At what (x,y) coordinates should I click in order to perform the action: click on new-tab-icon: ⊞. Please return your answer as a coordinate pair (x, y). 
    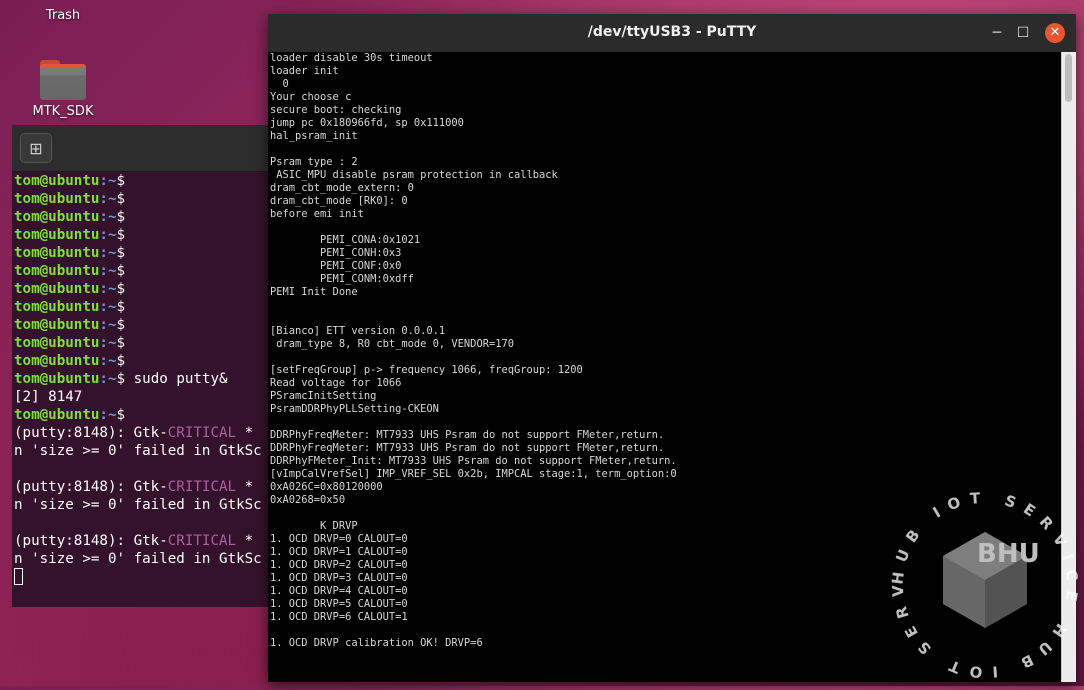
    Looking at the image, I should click on (36, 148).